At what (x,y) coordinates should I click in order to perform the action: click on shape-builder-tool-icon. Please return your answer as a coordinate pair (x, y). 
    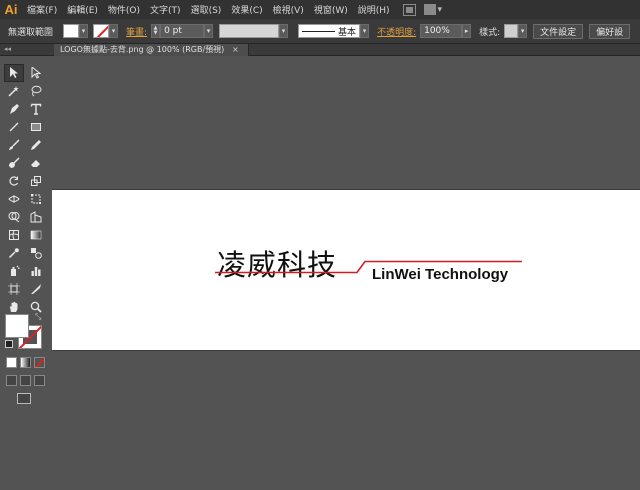
    Looking at the image, I should click on (14, 217).